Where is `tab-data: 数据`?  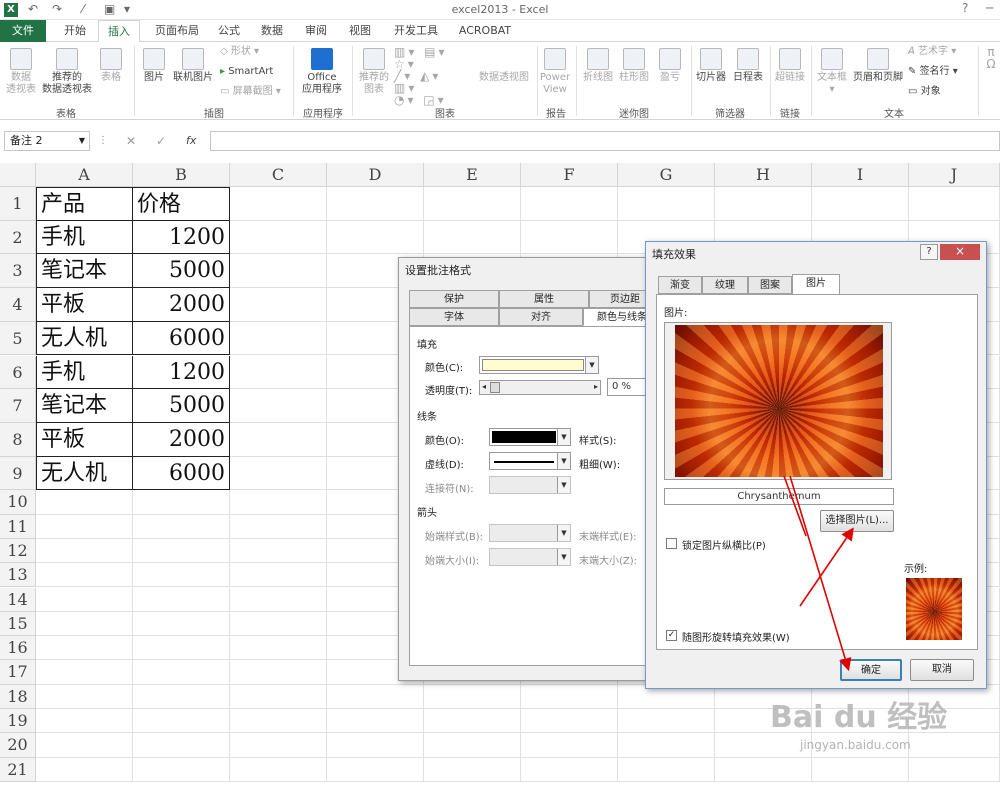
tab-data: 数据 is located at coordinates (272, 31).